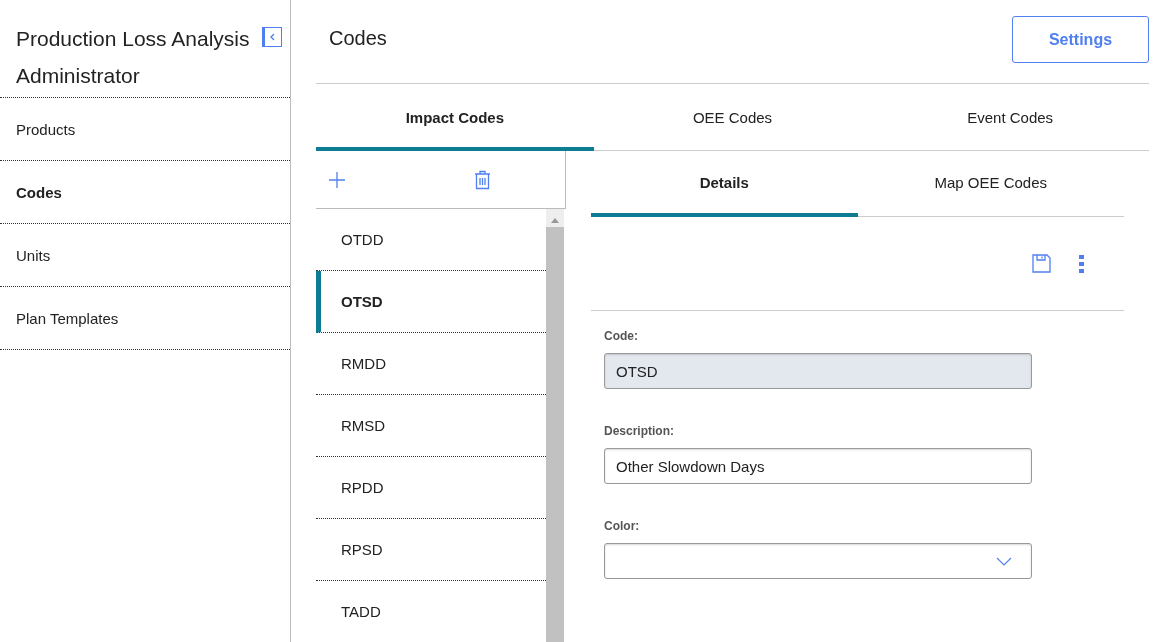 Image resolution: width=1169 pixels, height=642 pixels. I want to click on tab: Map OEE Codes, so click(990, 184).